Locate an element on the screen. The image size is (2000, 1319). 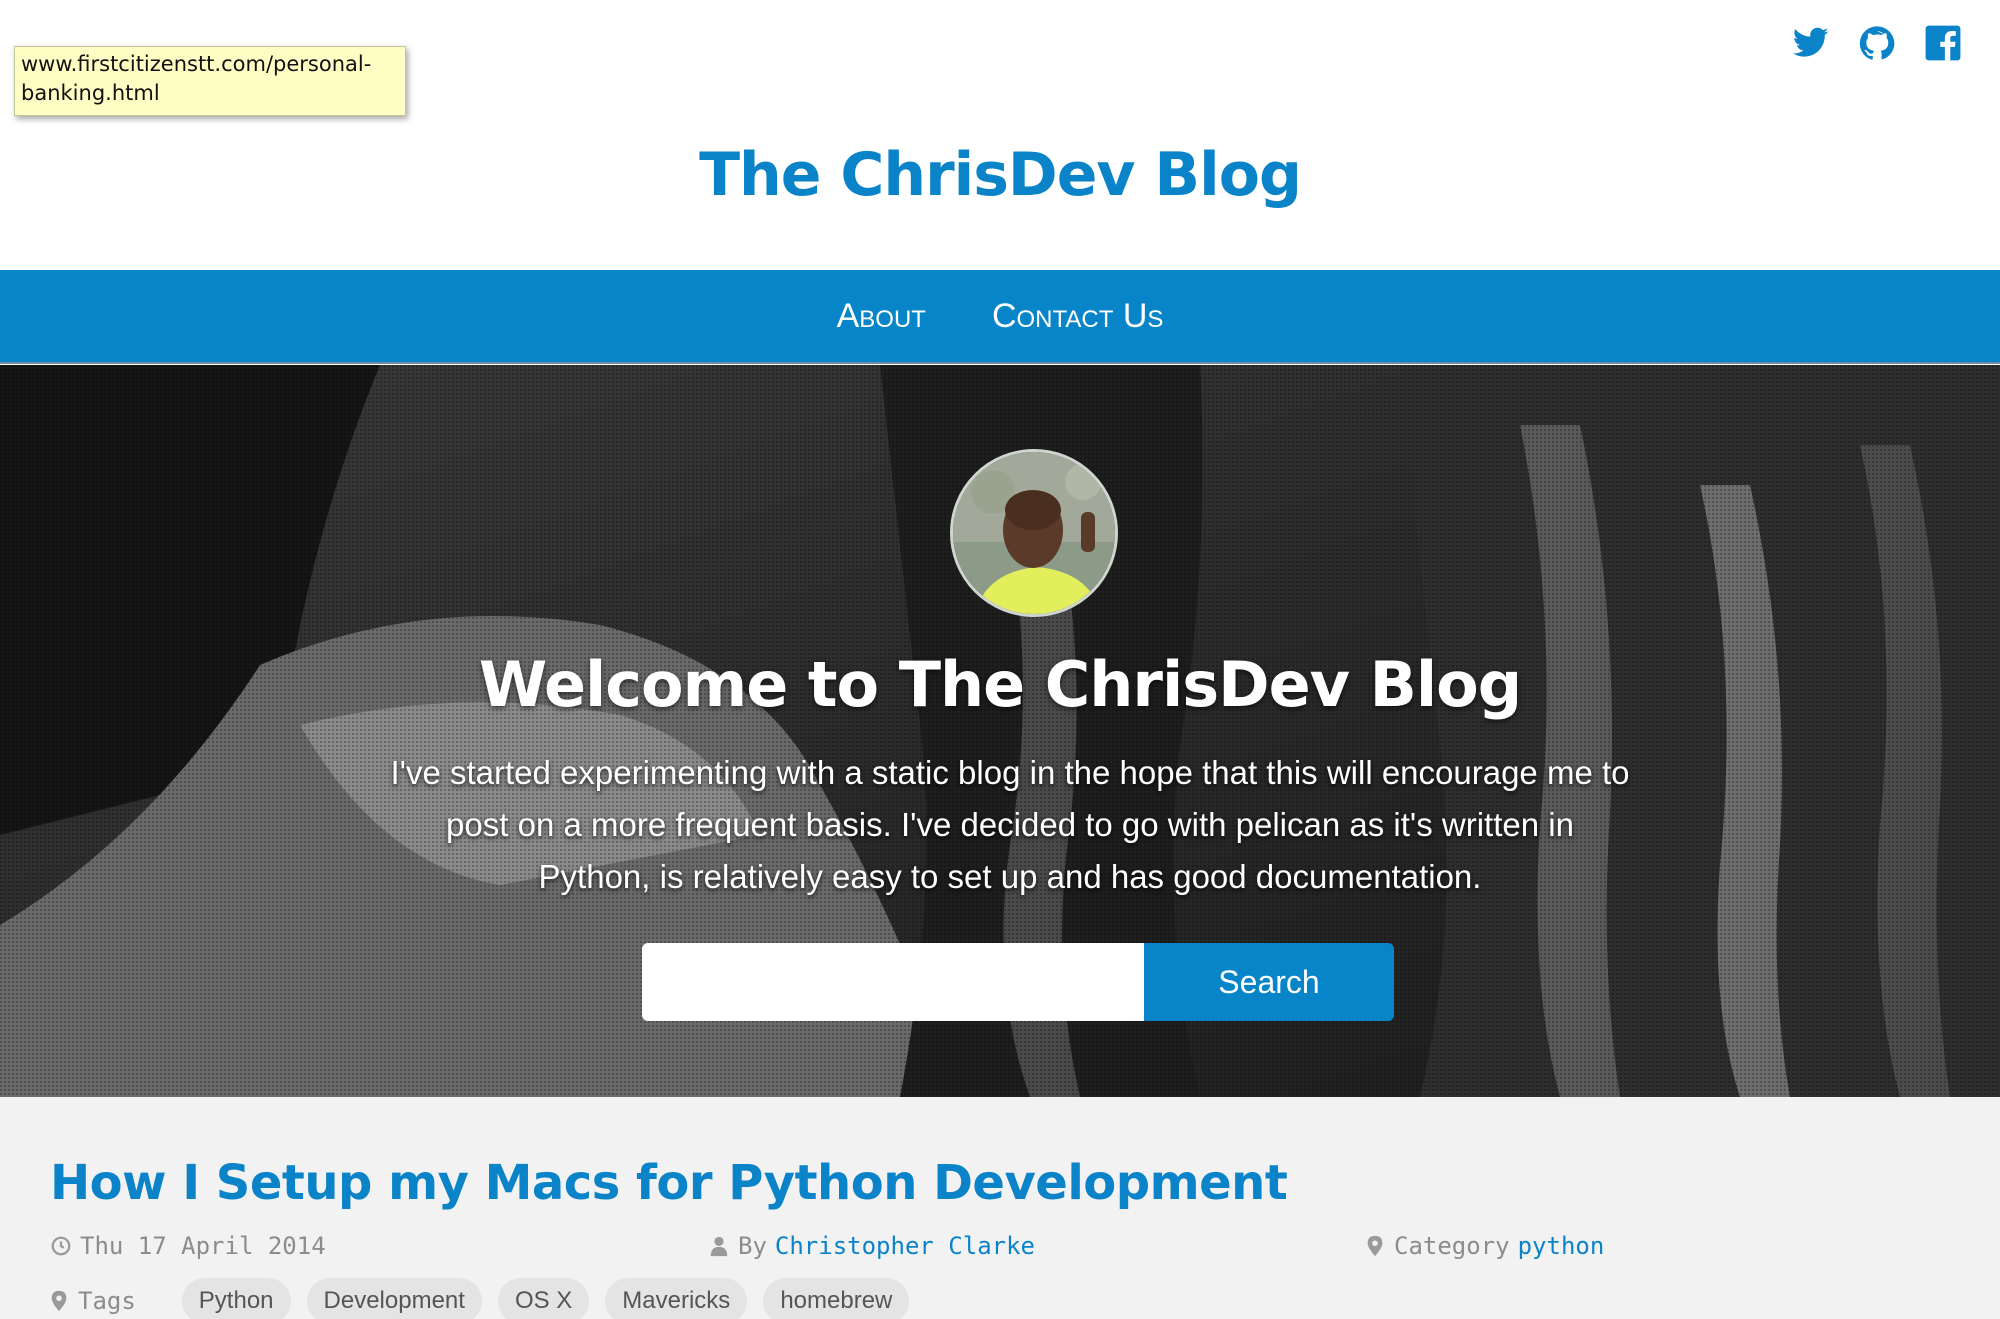
search-input is located at coordinates (893, 982).